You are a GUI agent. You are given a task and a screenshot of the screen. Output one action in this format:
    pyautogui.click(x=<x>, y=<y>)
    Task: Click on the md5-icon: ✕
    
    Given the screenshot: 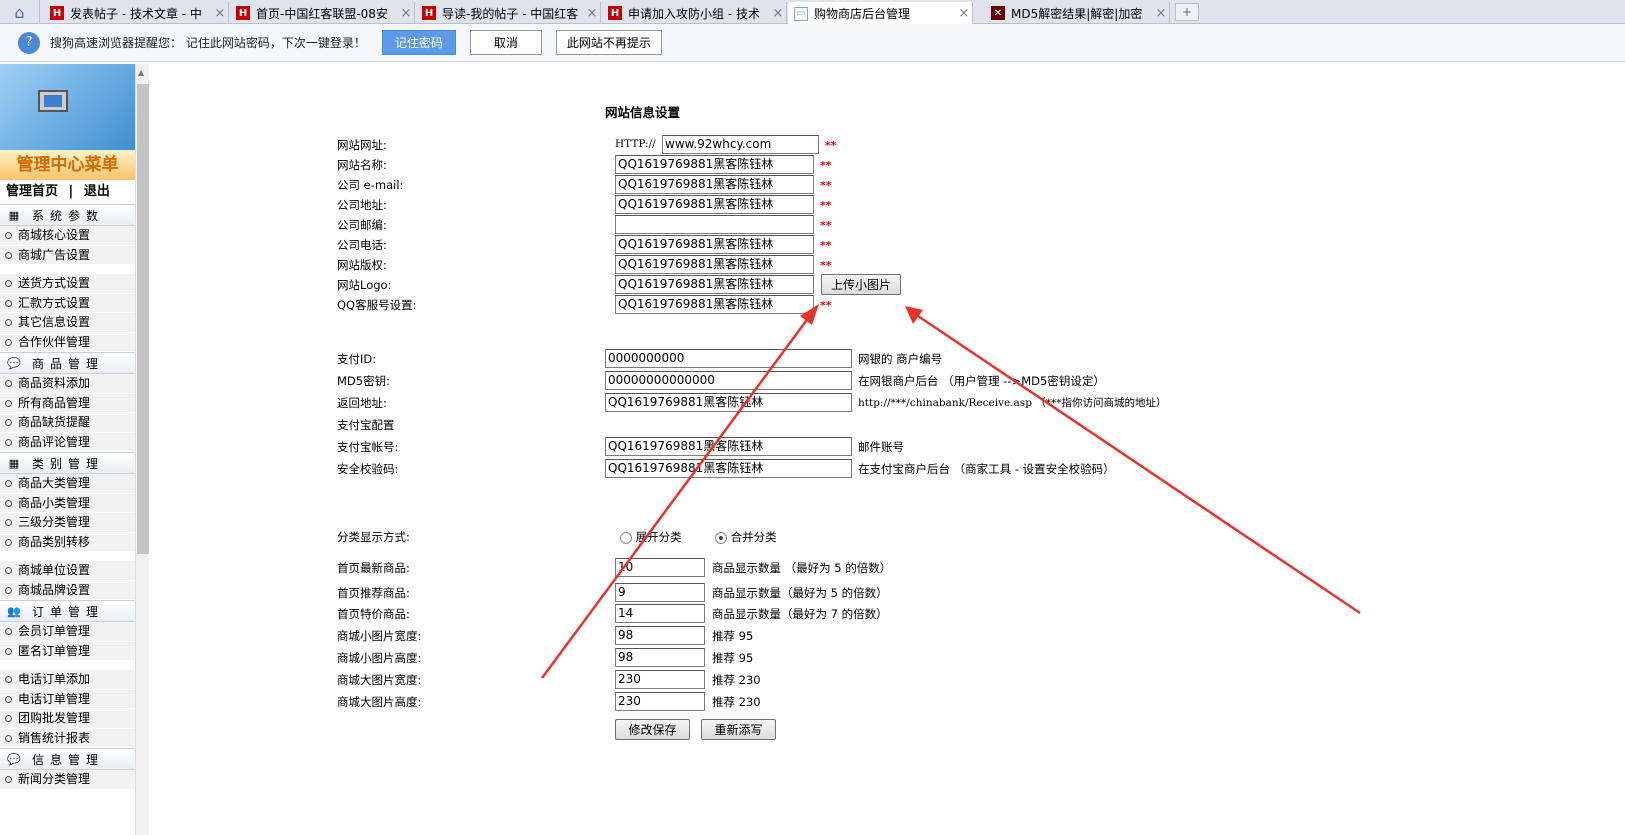 What is the action you would take?
    pyautogui.click(x=998, y=13)
    